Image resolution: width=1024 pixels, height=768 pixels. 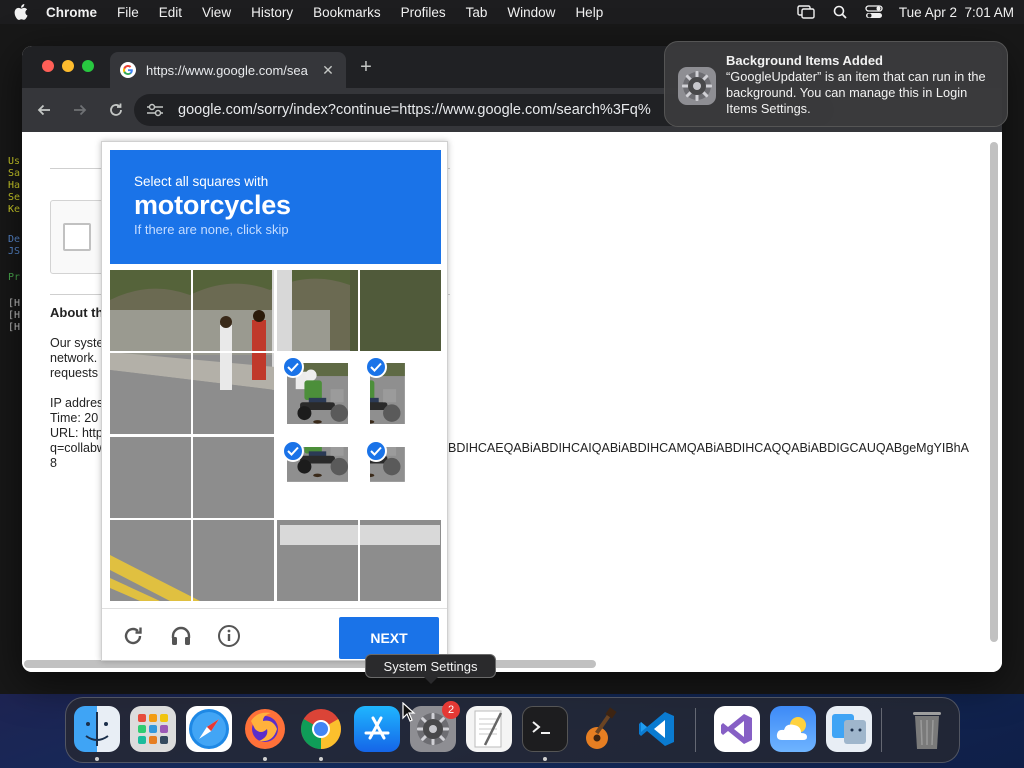 What do you see at coordinates (80, 110) in the screenshot?
I see `forward-button` at bounding box center [80, 110].